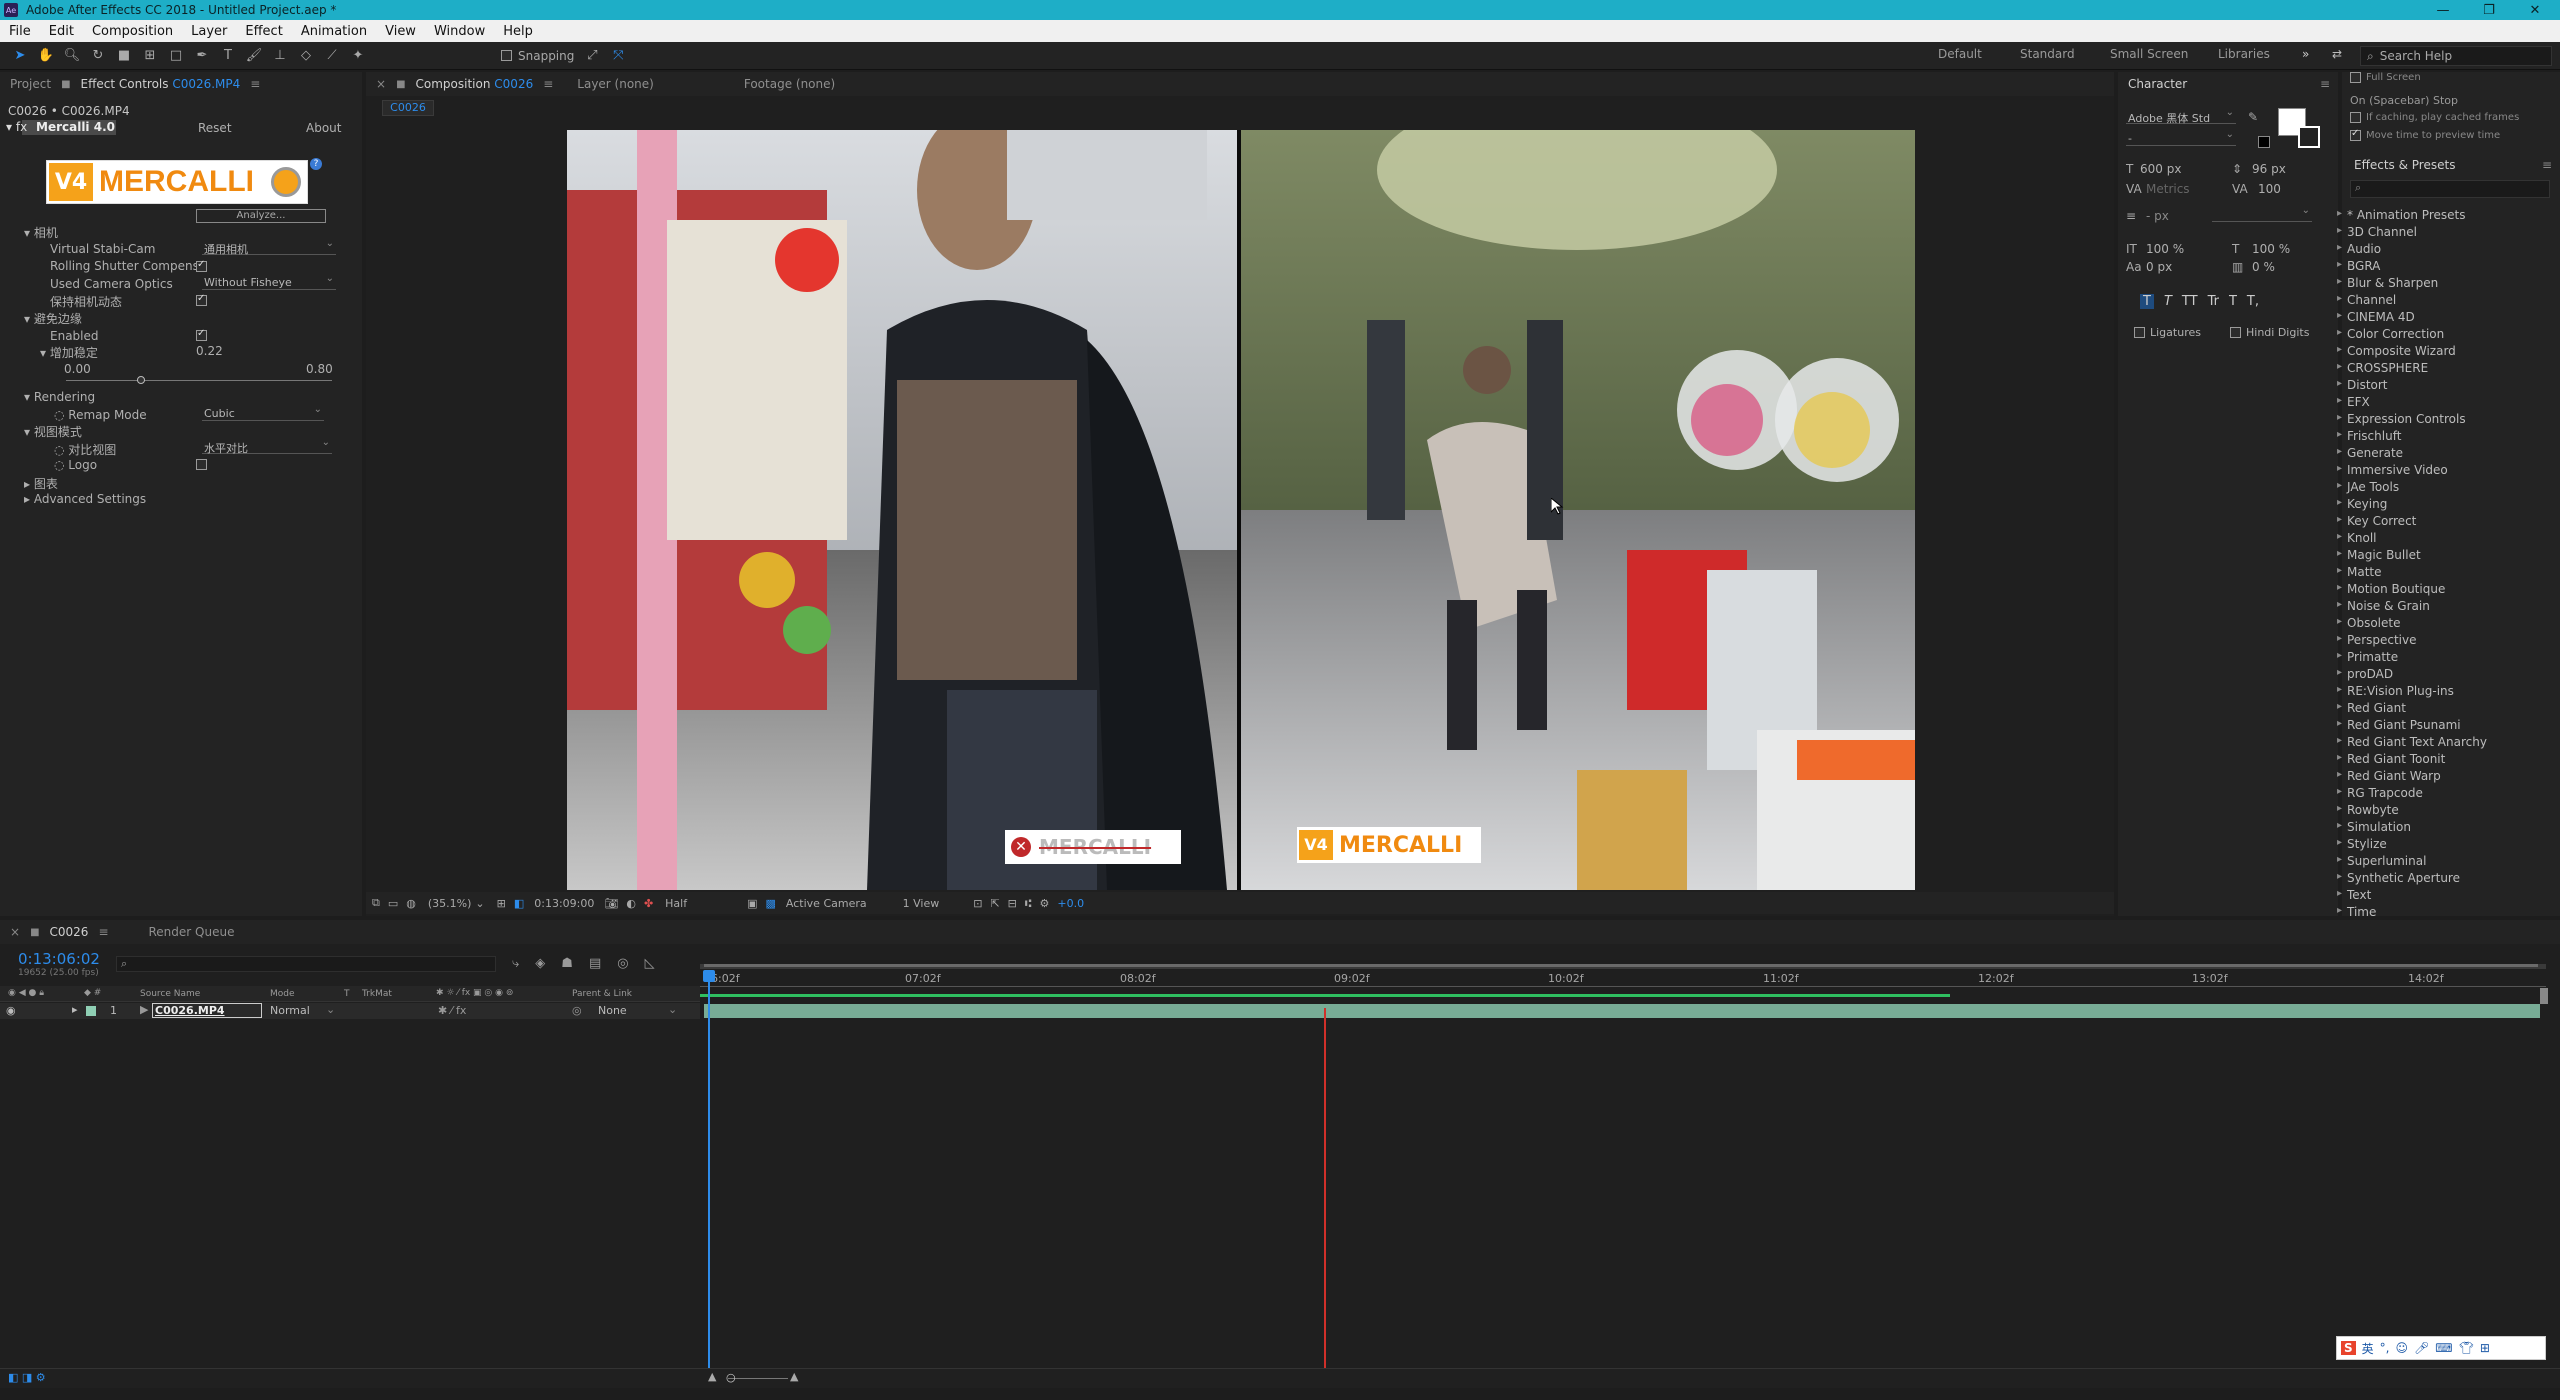 This screenshot has width=2560, height=1400. Describe the element at coordinates (2253, 117) in the screenshot. I see `eyedropper-icon: ✎` at that location.